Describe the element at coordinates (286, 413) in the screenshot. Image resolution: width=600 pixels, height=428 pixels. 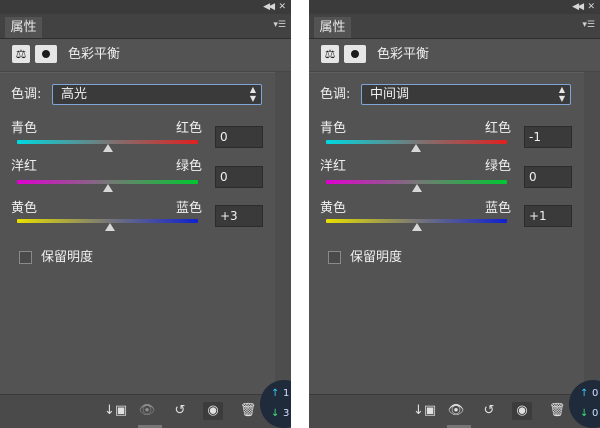
I see `badge-down-value: 3` at that location.